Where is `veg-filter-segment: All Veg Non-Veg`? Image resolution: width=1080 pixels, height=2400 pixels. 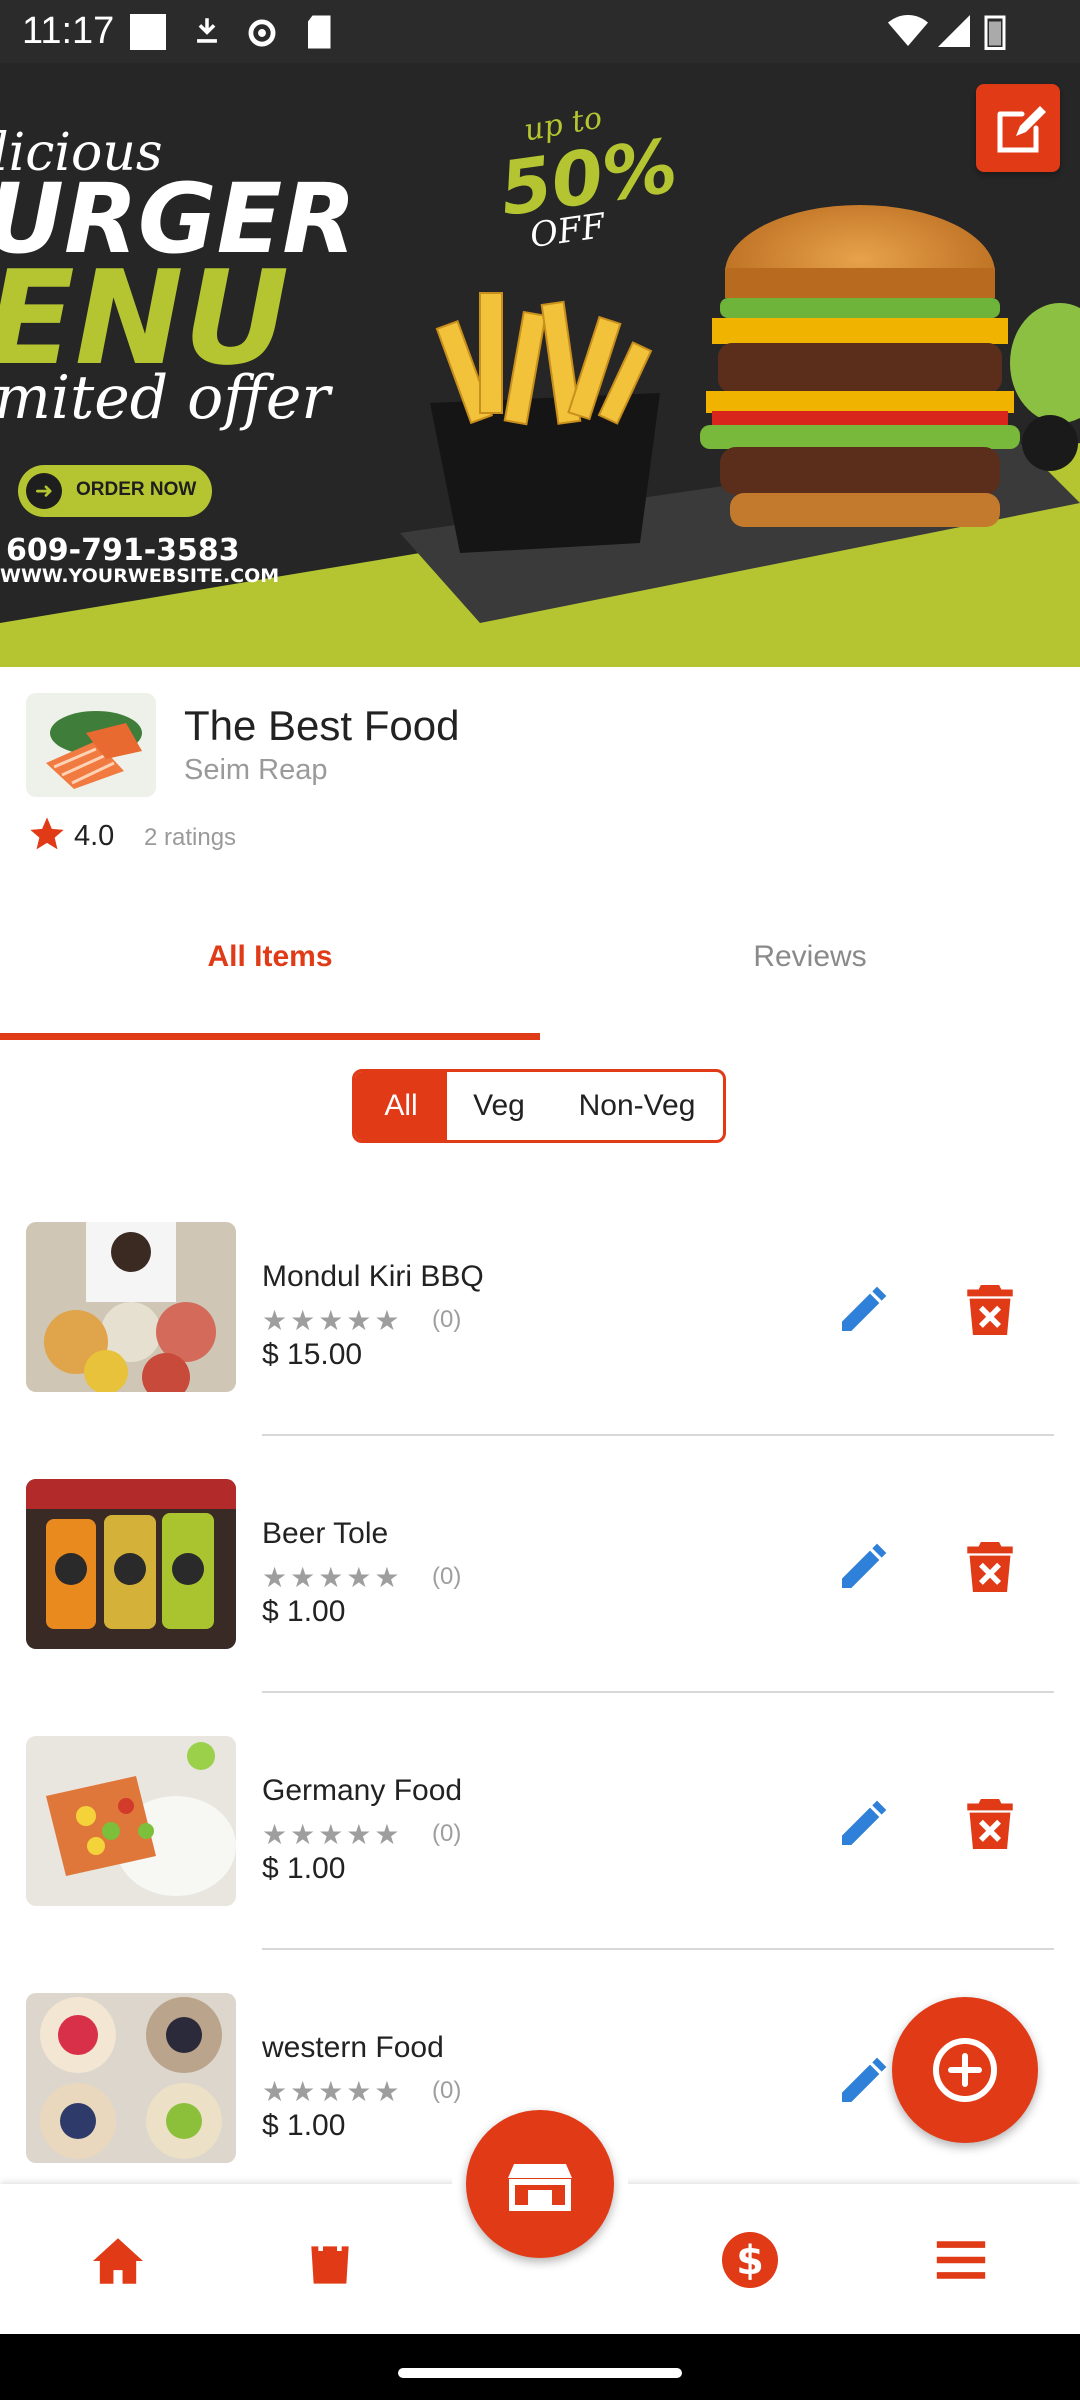
veg-filter-segment: All Veg Non-Veg is located at coordinates (539, 1106).